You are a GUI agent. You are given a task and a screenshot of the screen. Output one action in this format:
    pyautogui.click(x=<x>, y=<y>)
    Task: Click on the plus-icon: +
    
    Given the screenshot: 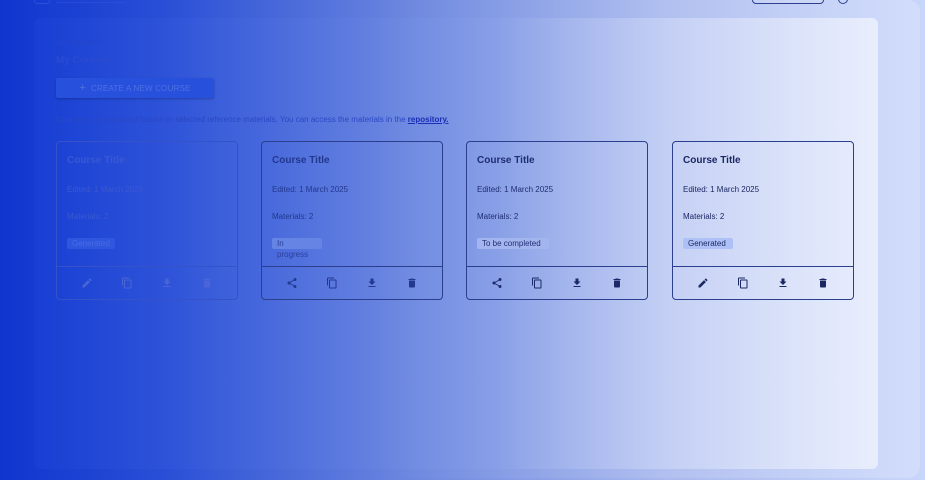 What is the action you would take?
    pyautogui.click(x=82, y=87)
    